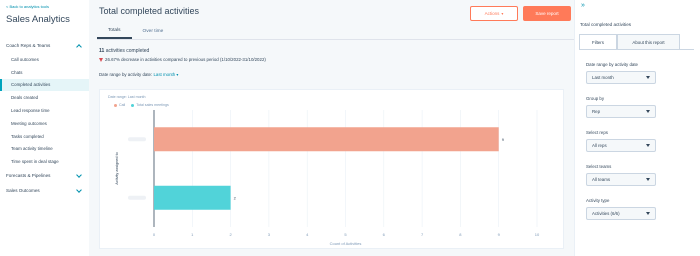 This screenshot has height=256, width=700. I want to click on filter-label: Group by, so click(595, 98).